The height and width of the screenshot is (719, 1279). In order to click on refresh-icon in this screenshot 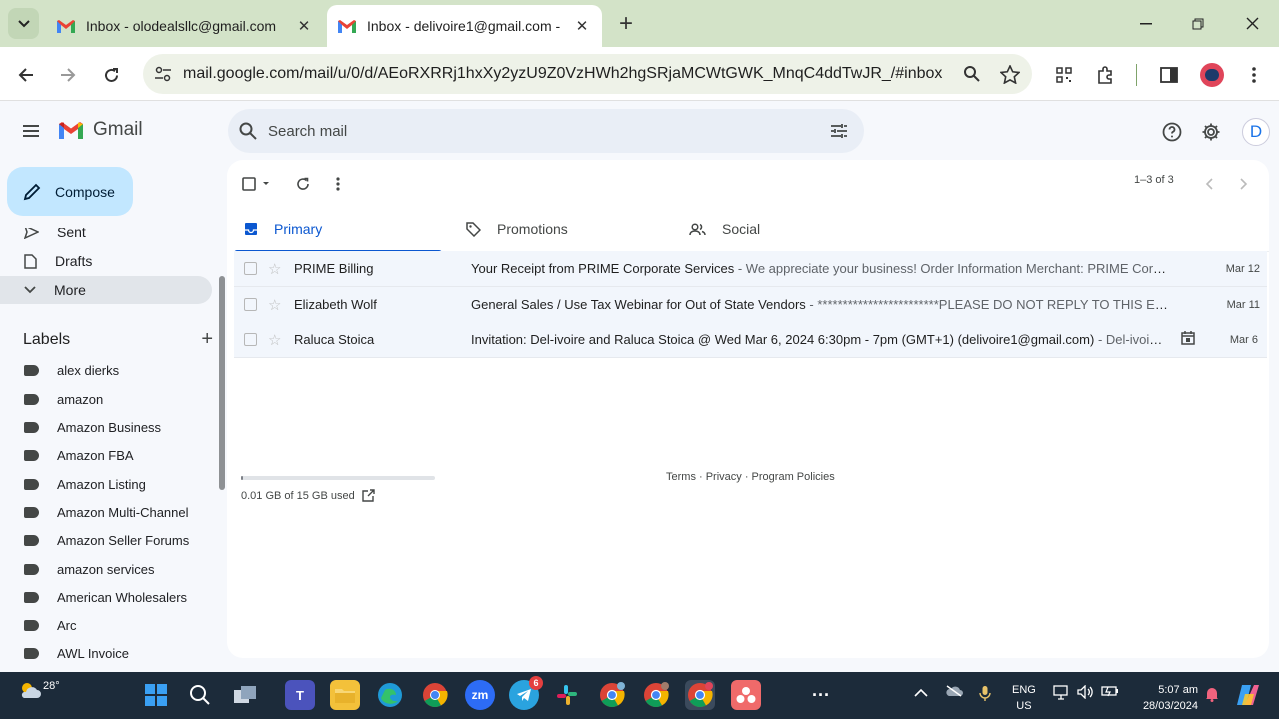, I will do `click(303, 184)`.